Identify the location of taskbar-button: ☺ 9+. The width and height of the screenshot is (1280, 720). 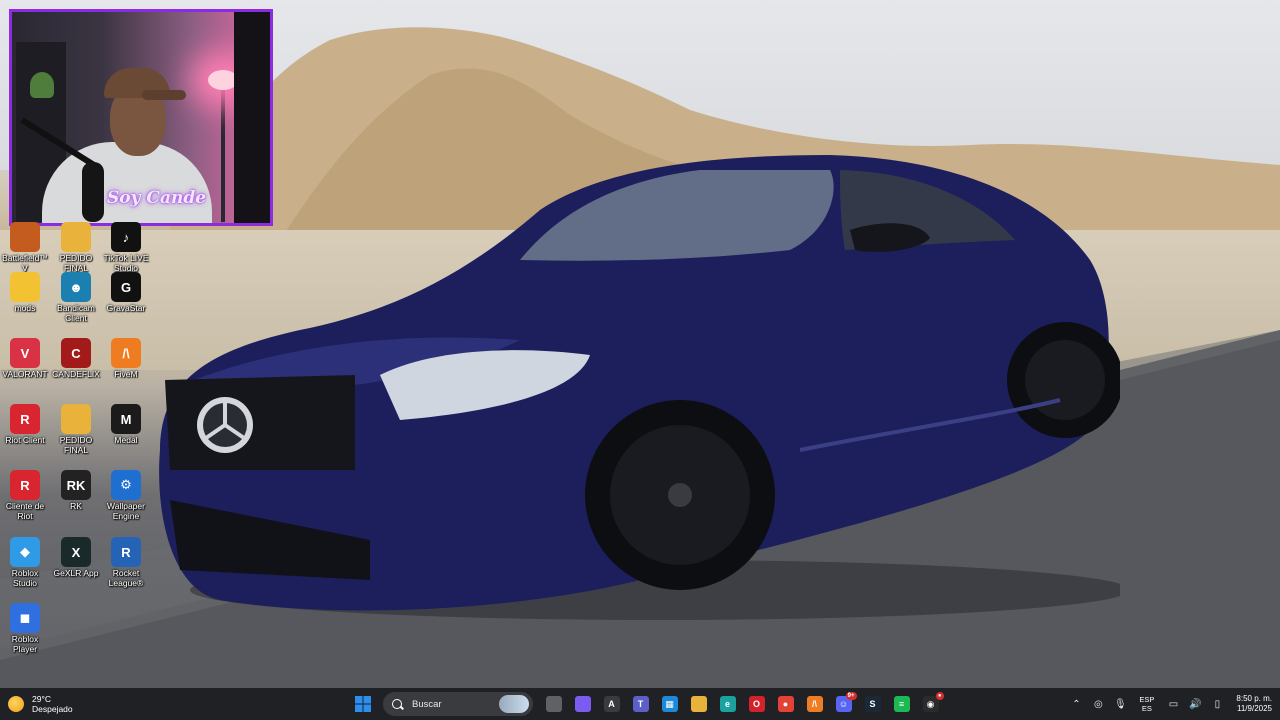
(844, 704).